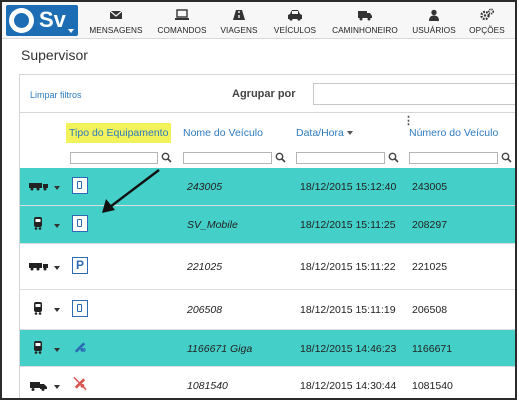  I want to click on envelope-icon, so click(116, 14).